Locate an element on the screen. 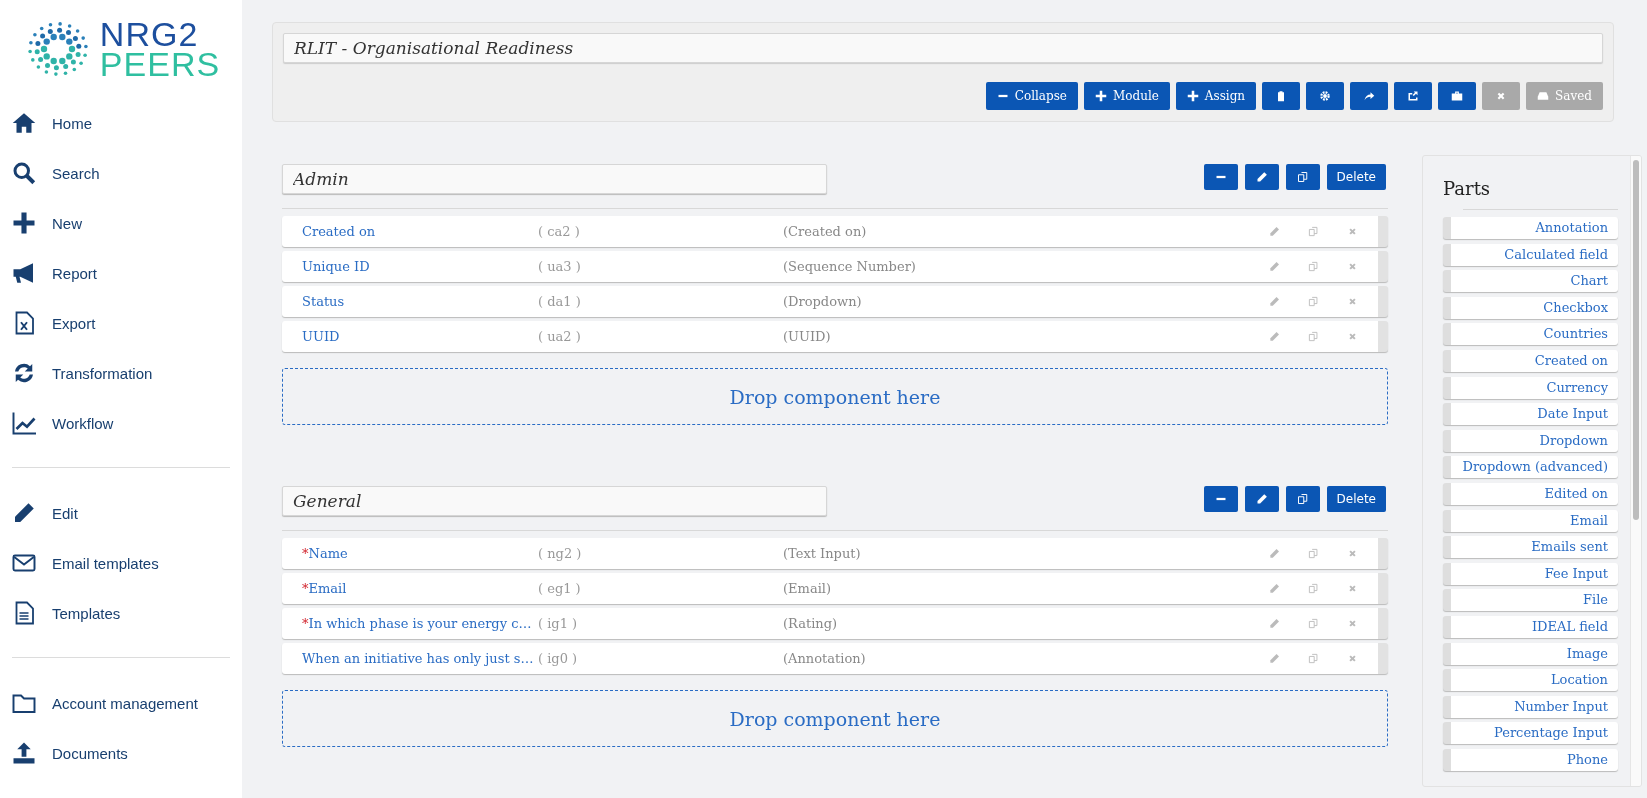 This screenshot has width=1647, height=798. nav-link: Home is located at coordinates (121, 123).